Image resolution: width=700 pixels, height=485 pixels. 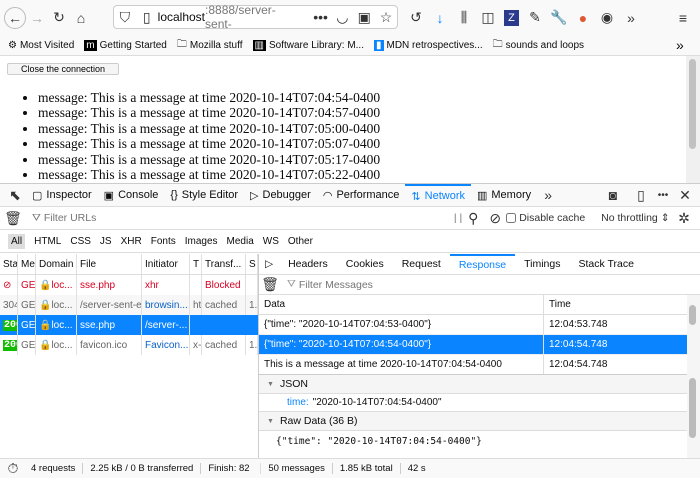 I want to click on star-icon: ☆, so click(x=386, y=17).